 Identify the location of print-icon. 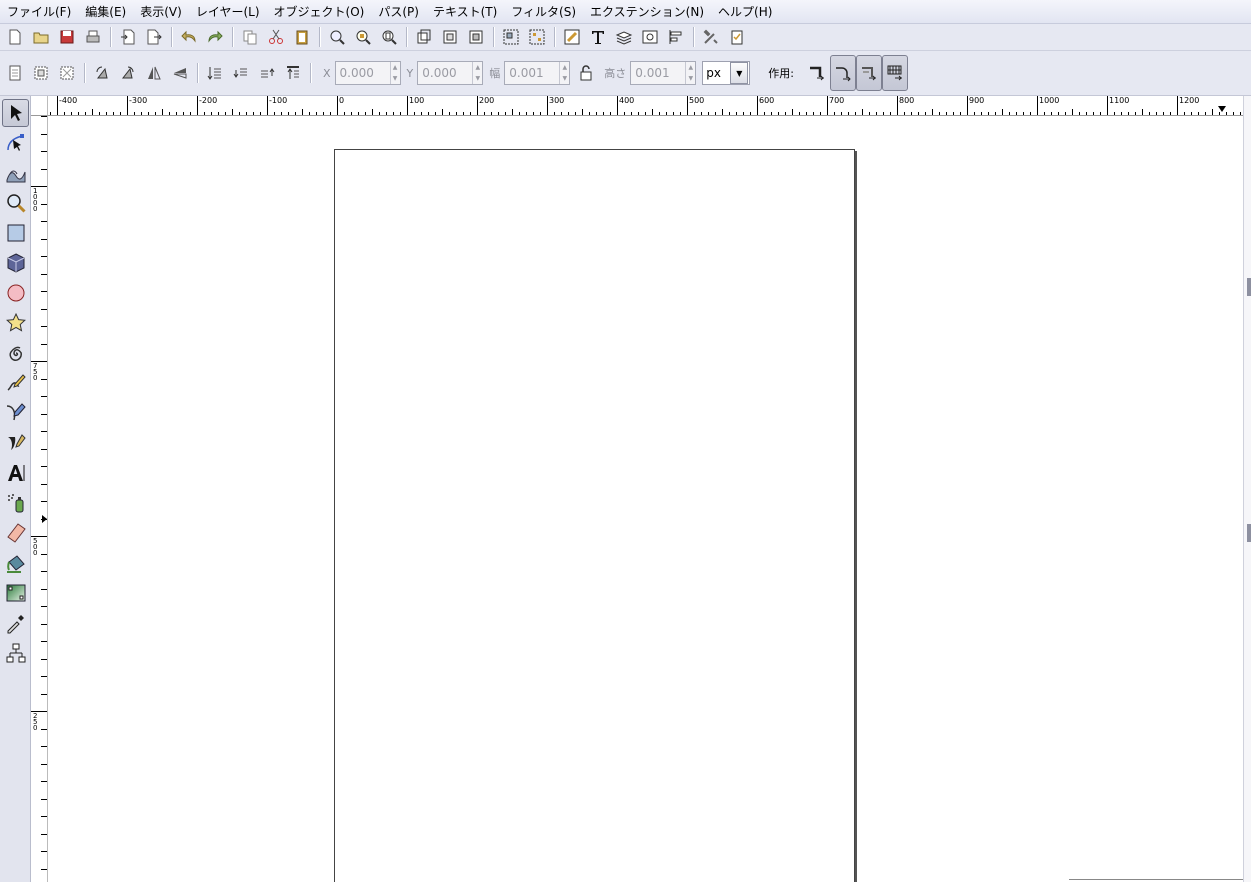
(93, 37).